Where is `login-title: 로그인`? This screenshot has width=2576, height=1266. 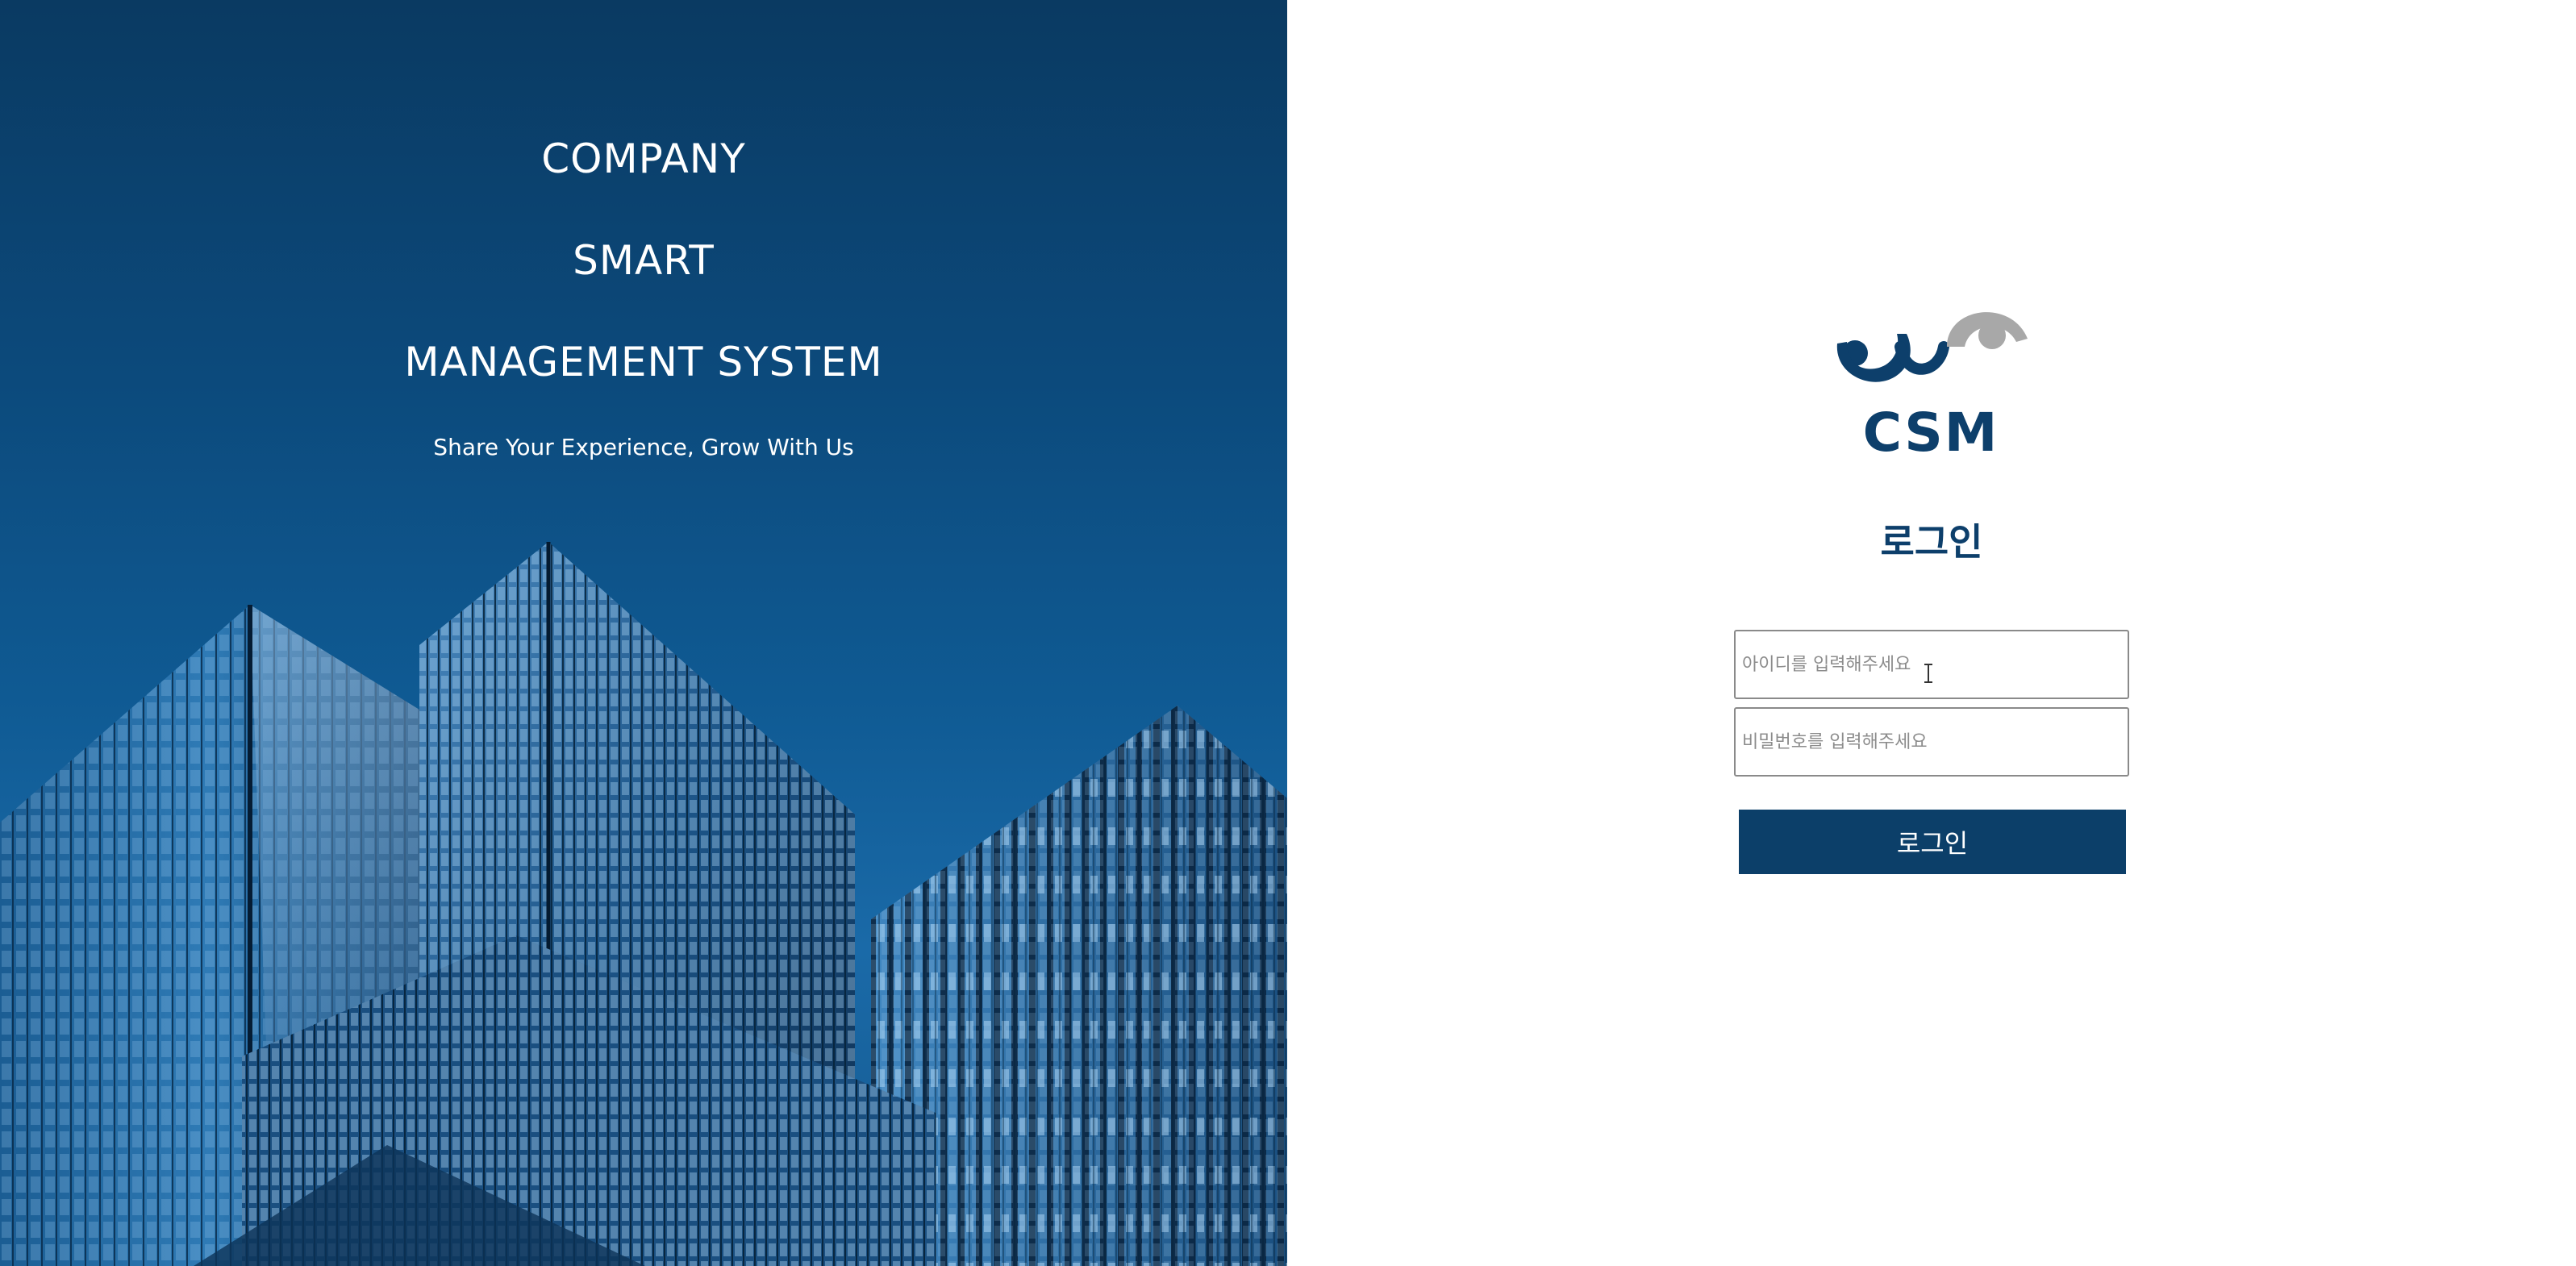
login-title: 로그인 is located at coordinates (1931, 542).